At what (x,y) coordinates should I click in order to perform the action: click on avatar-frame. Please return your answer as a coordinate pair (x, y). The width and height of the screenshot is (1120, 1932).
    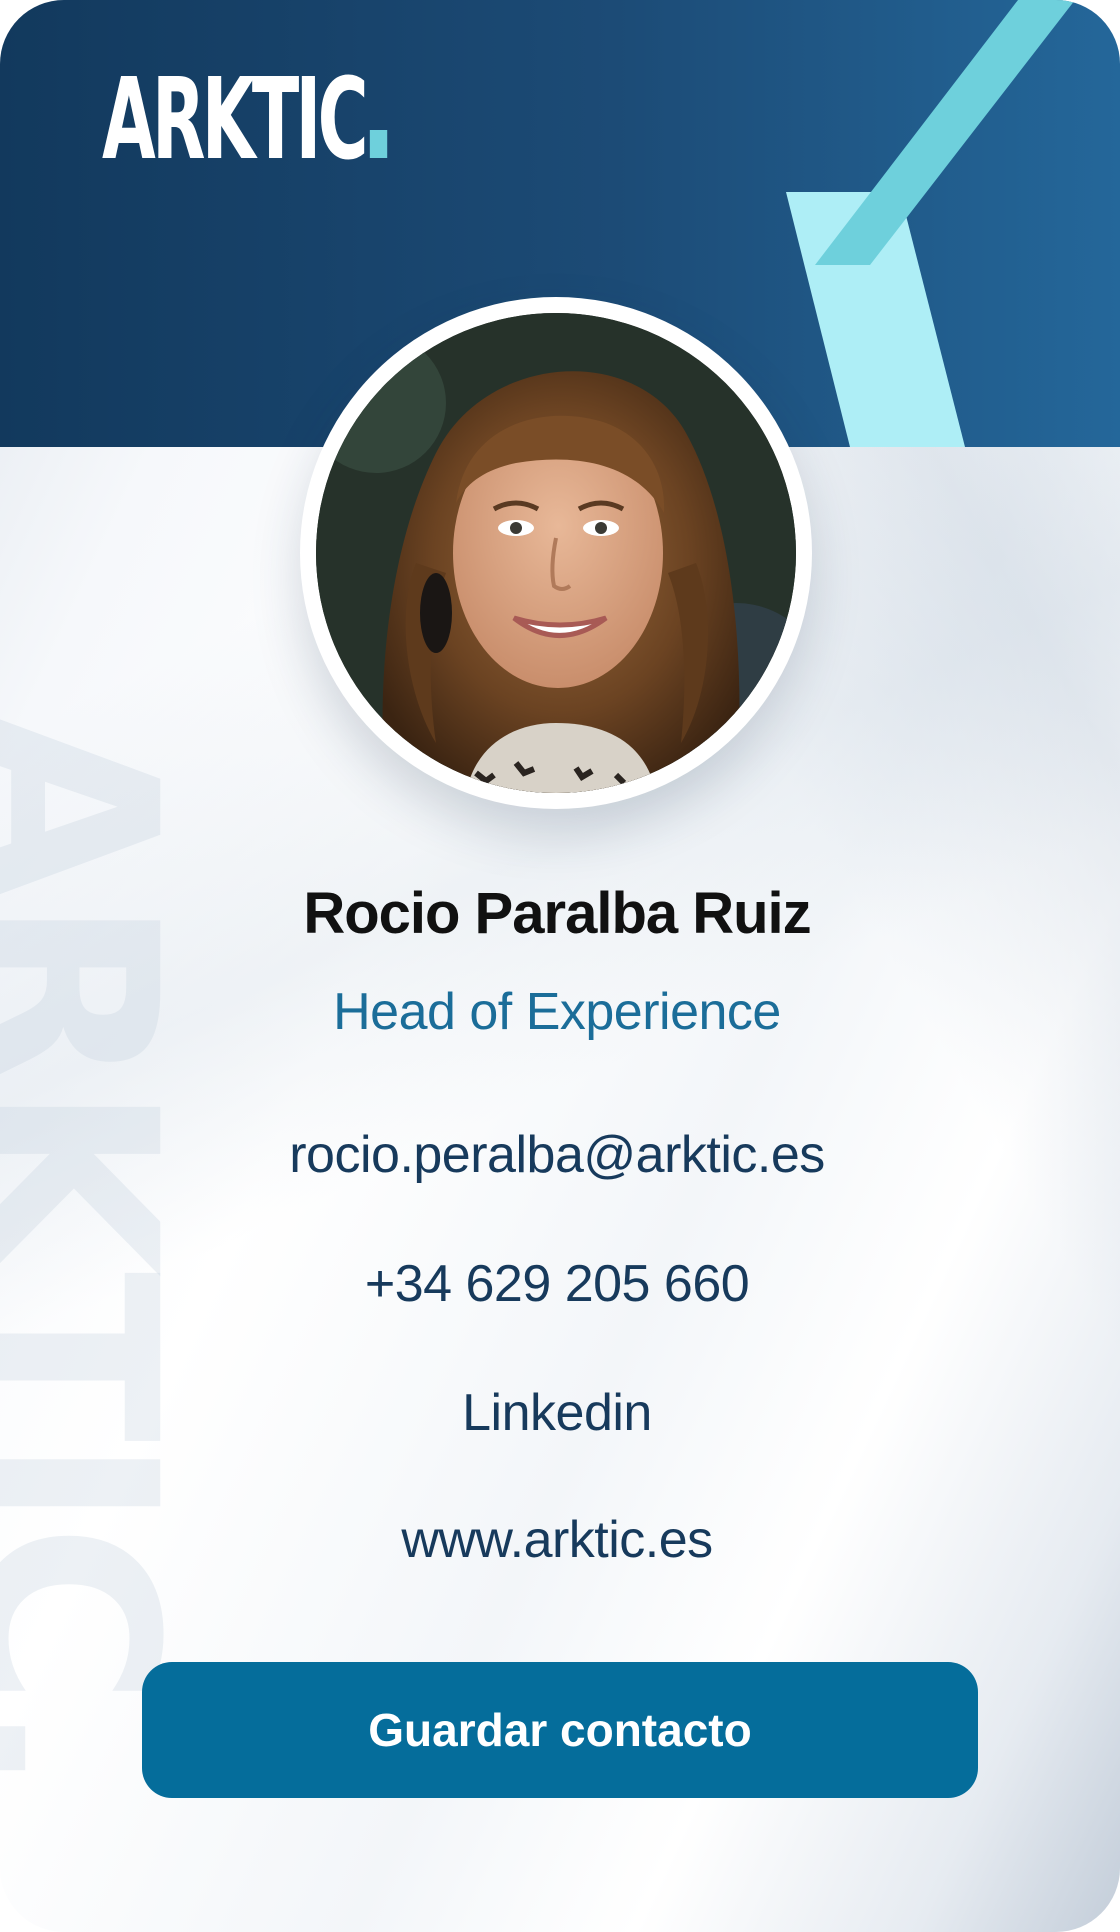
    Looking at the image, I should click on (556, 553).